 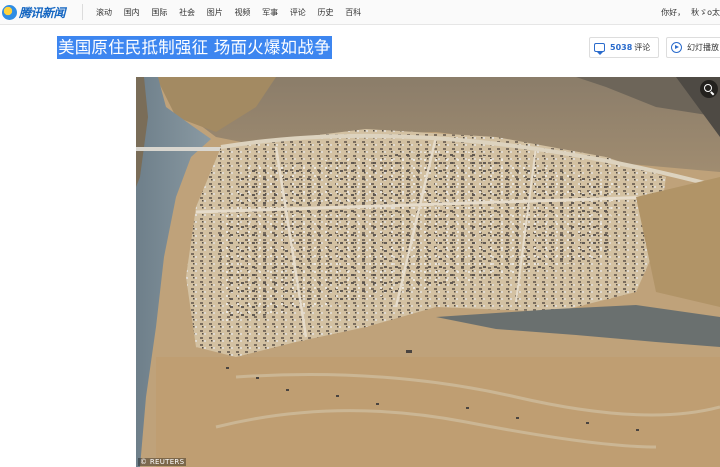 What do you see at coordinates (353, 12) in the screenshot?
I see `nav-item: 百科` at bounding box center [353, 12].